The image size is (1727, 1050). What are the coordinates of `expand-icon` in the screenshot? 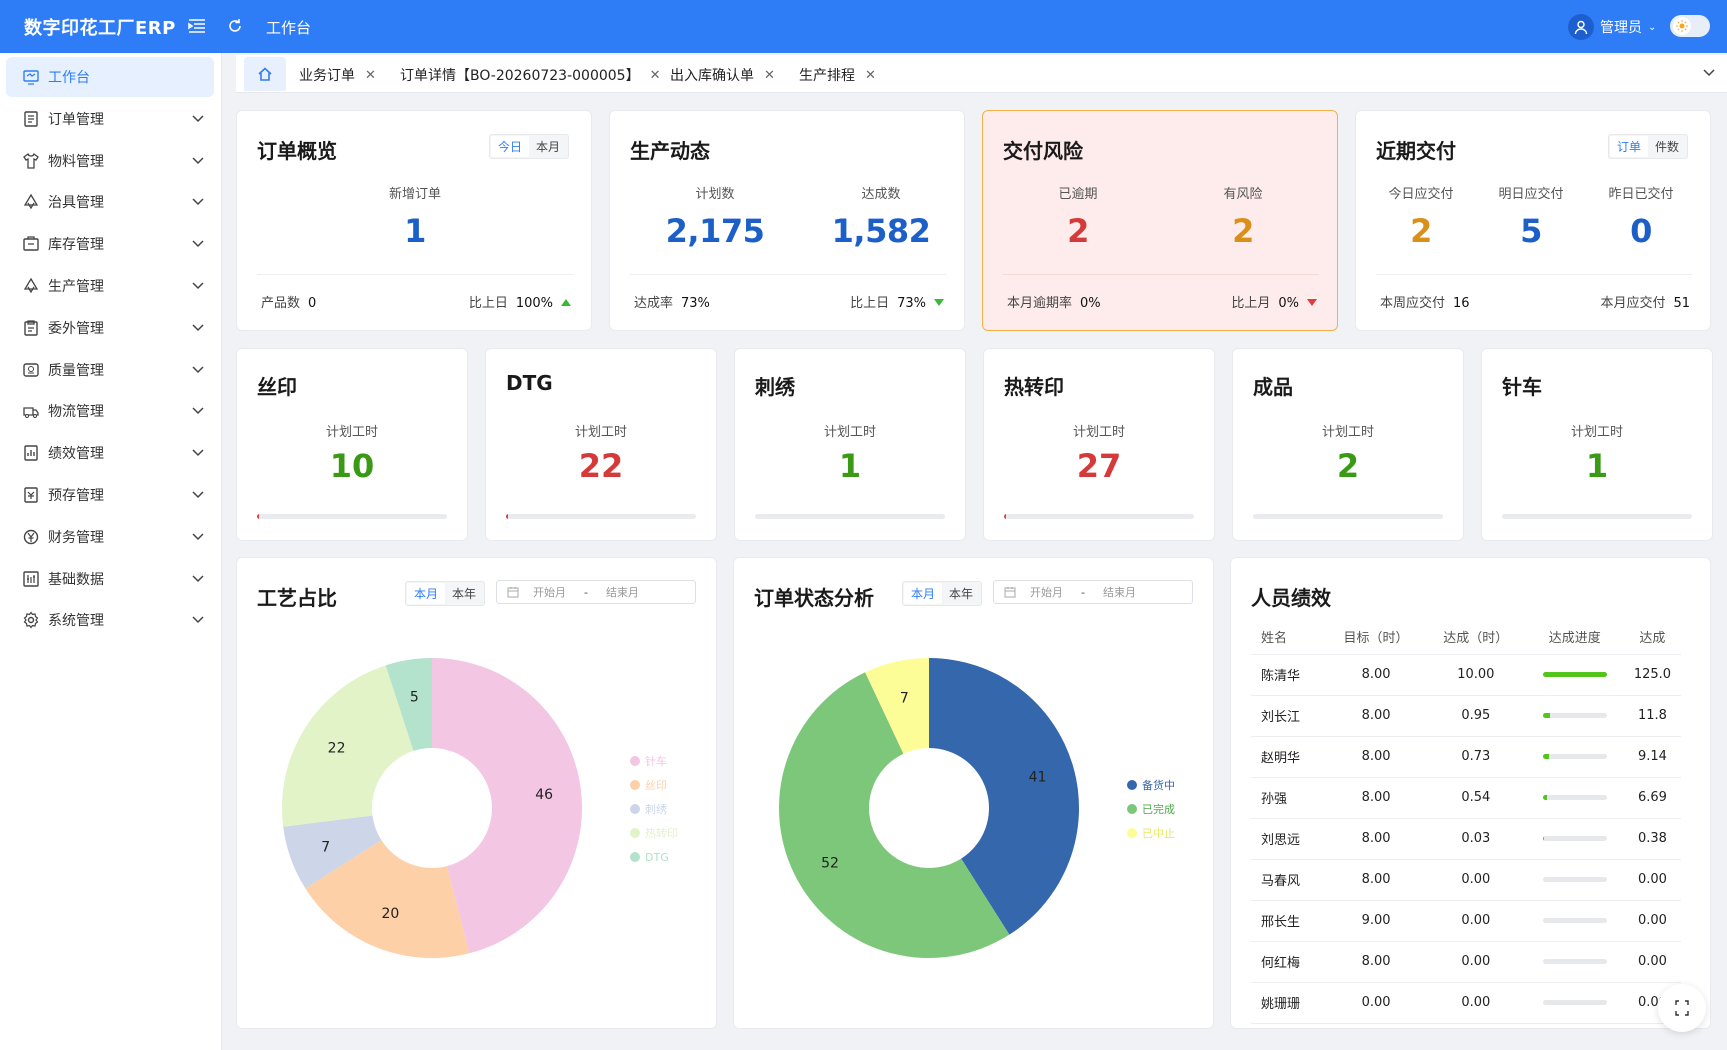 It's located at (1682, 1008).